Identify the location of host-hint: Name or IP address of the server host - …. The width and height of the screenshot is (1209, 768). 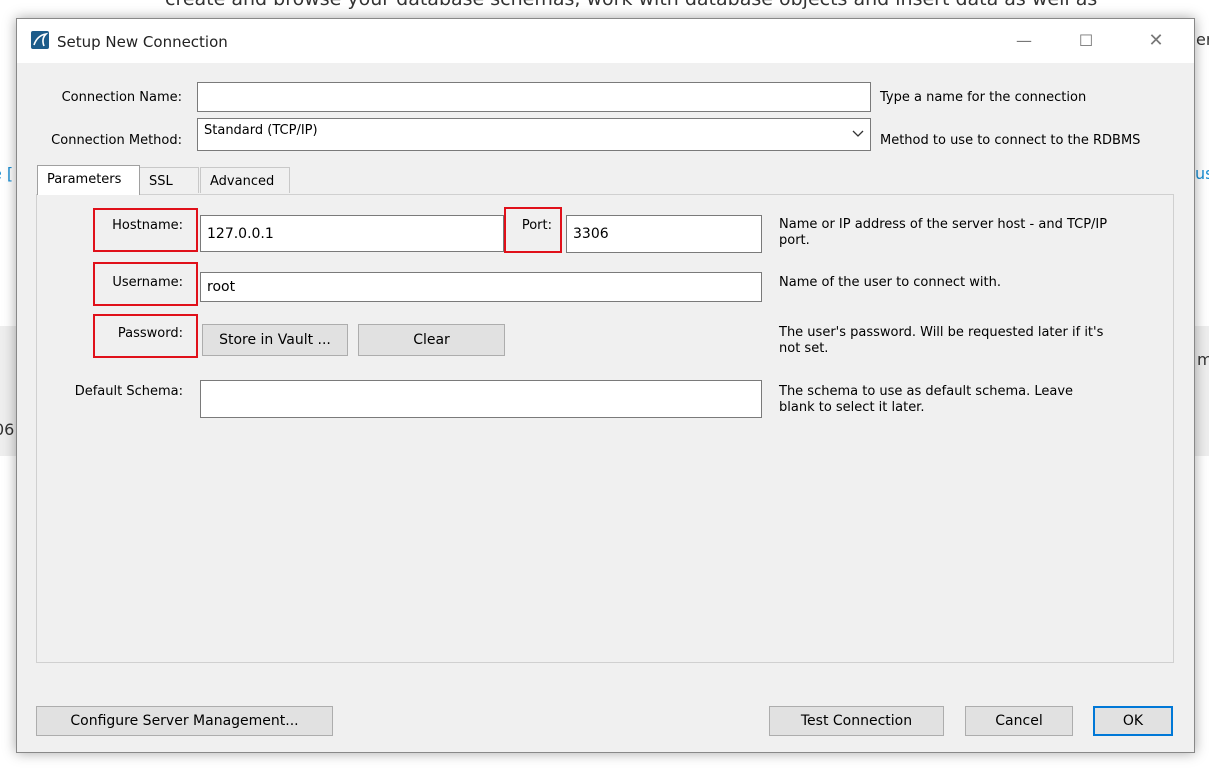
(943, 232).